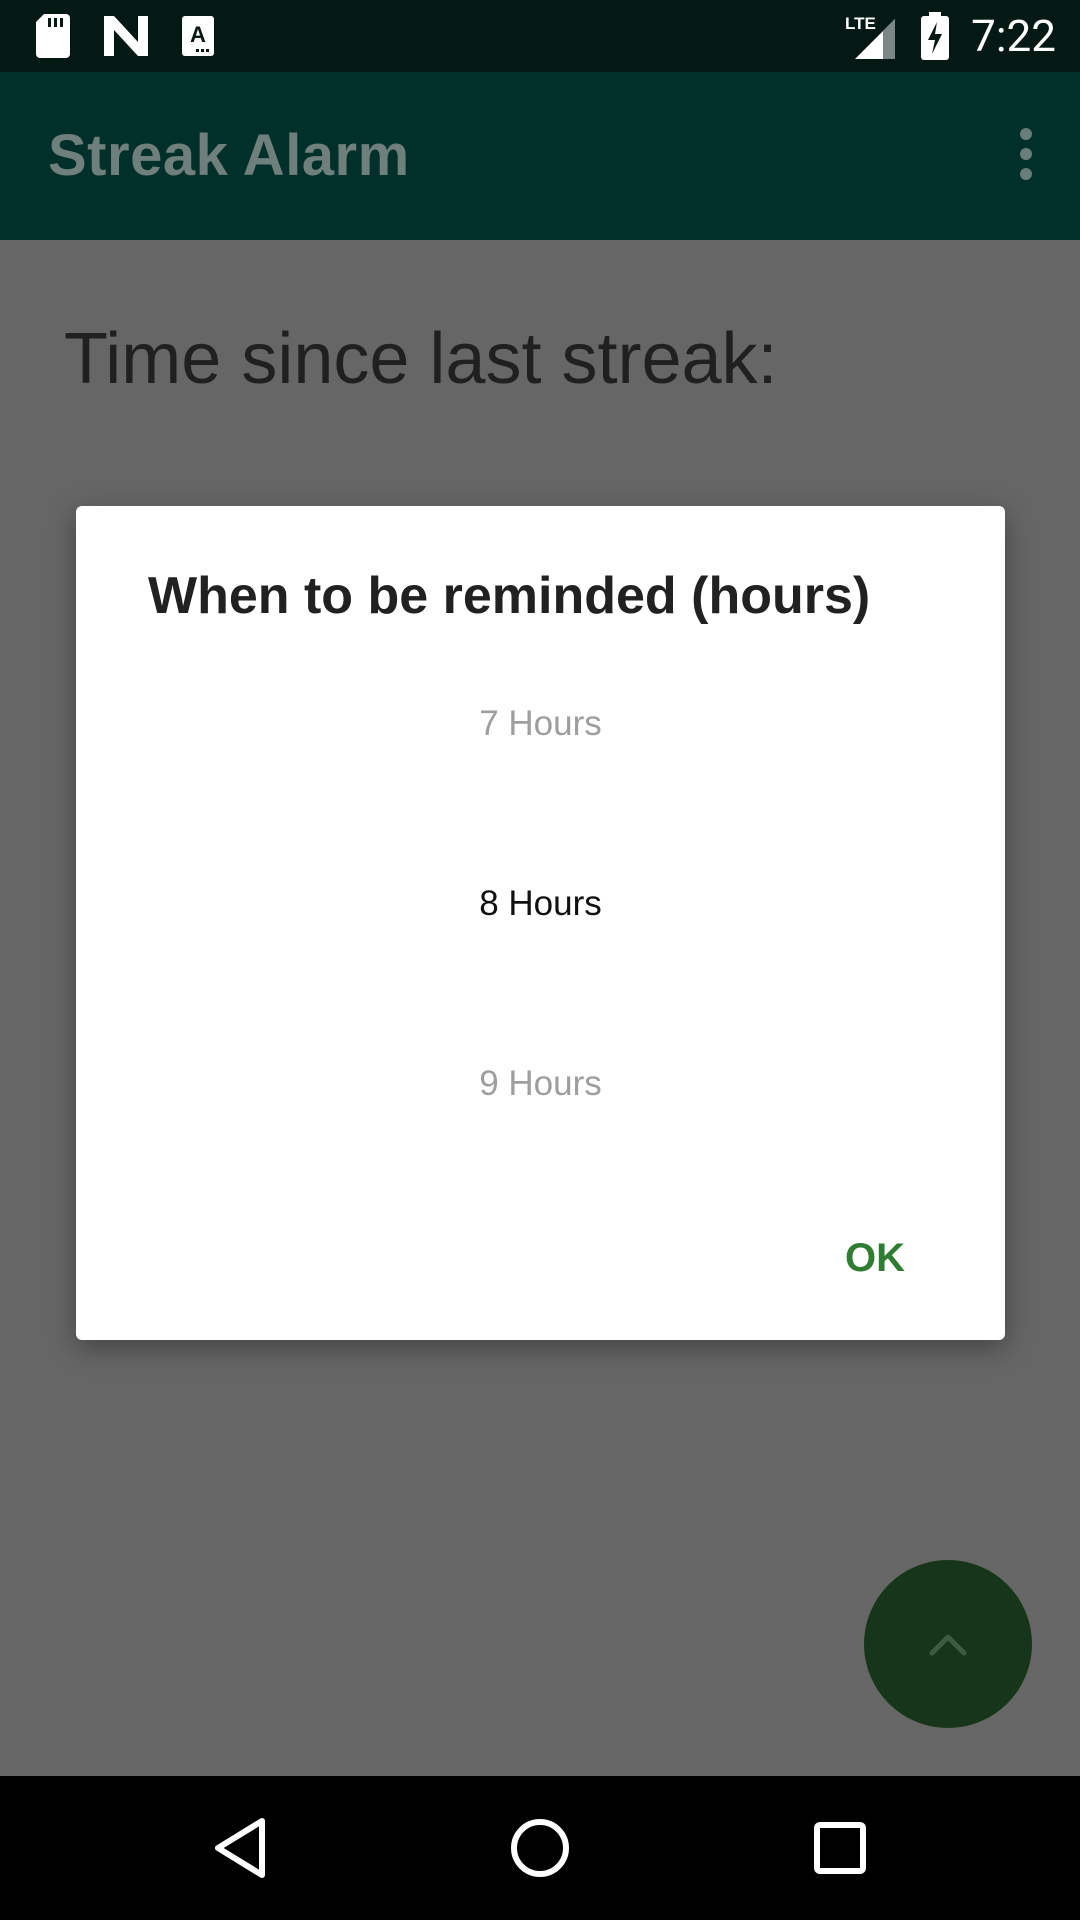  I want to click on time-since-heading: Time since last streak:, so click(421, 359).